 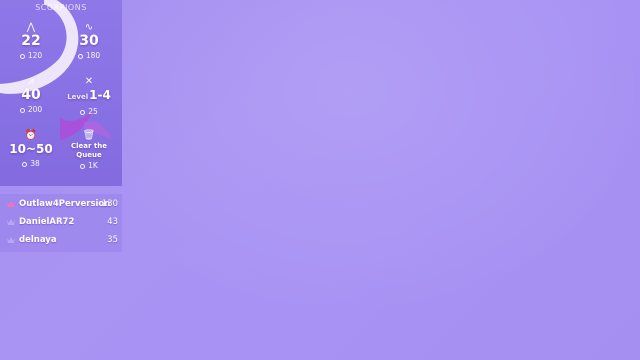 I want to click on leaderboard-row: DanielAR72 43, so click(x=61, y=223).